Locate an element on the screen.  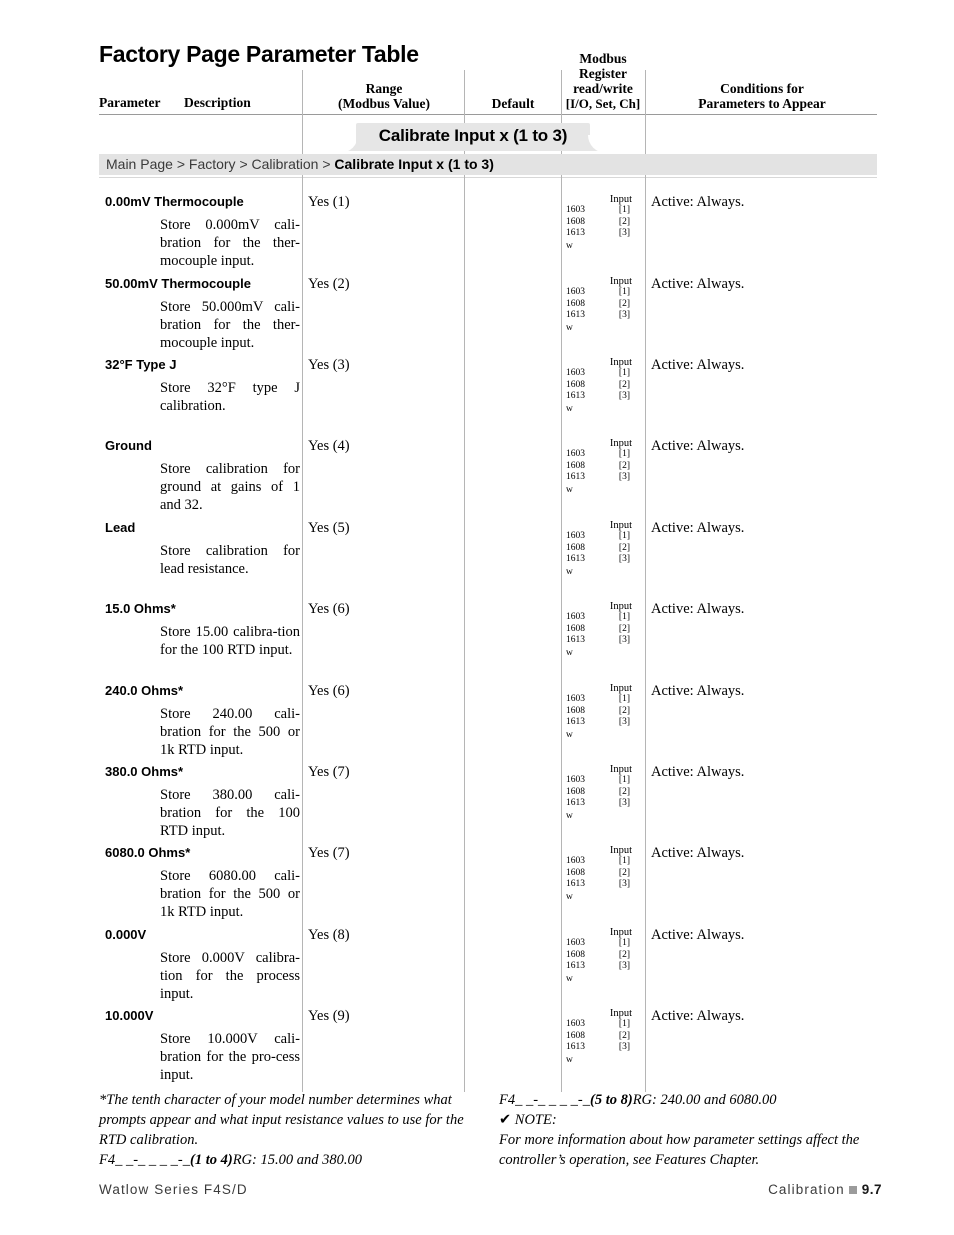
note-heading: ✔ NOTE: is located at coordinates (694, 1120).